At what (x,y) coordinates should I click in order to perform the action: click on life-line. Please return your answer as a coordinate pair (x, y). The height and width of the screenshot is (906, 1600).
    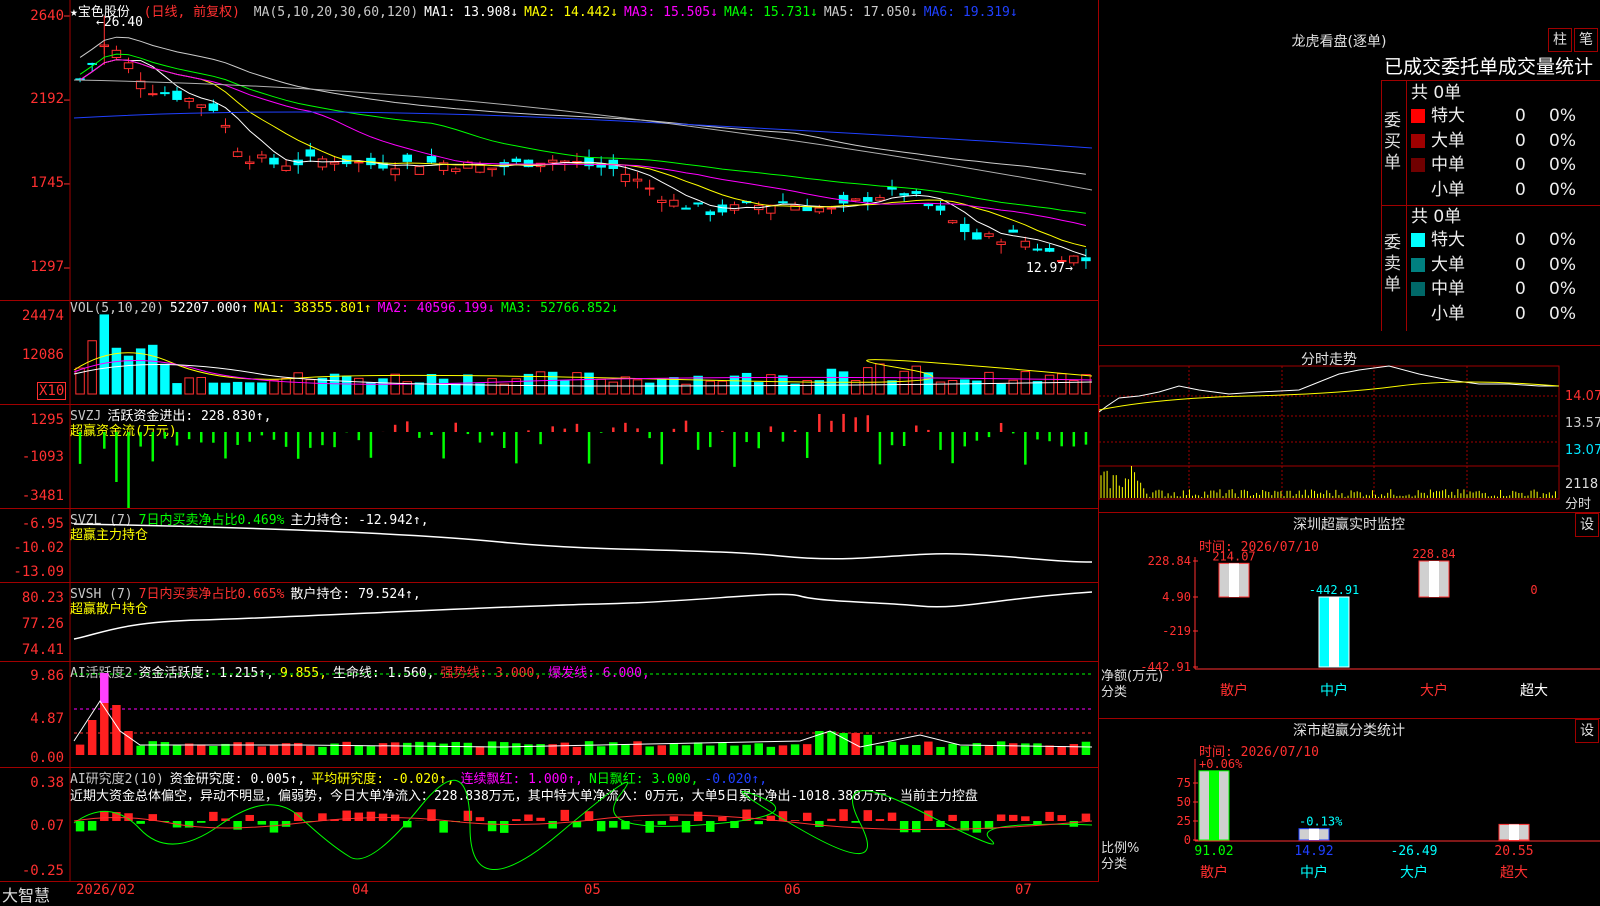
    Looking at the image, I should click on (583, 724).